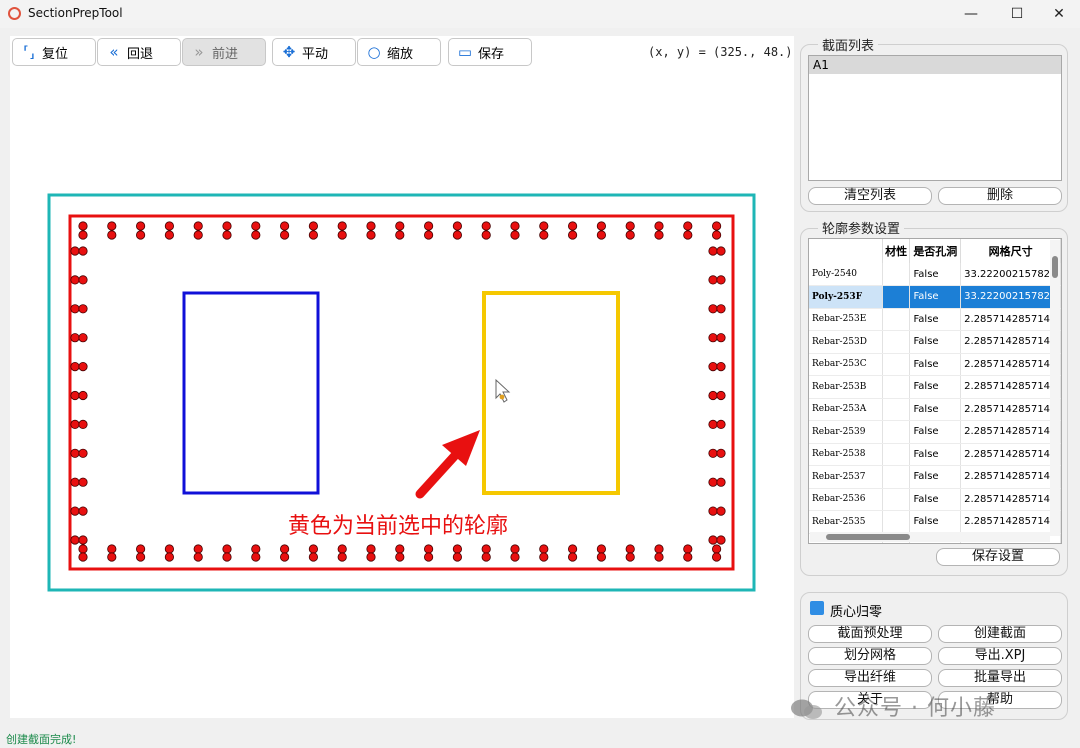 Image resolution: width=1080 pixels, height=748 pixels. I want to click on table-header-3: 网格尺寸, so click(1010, 251).